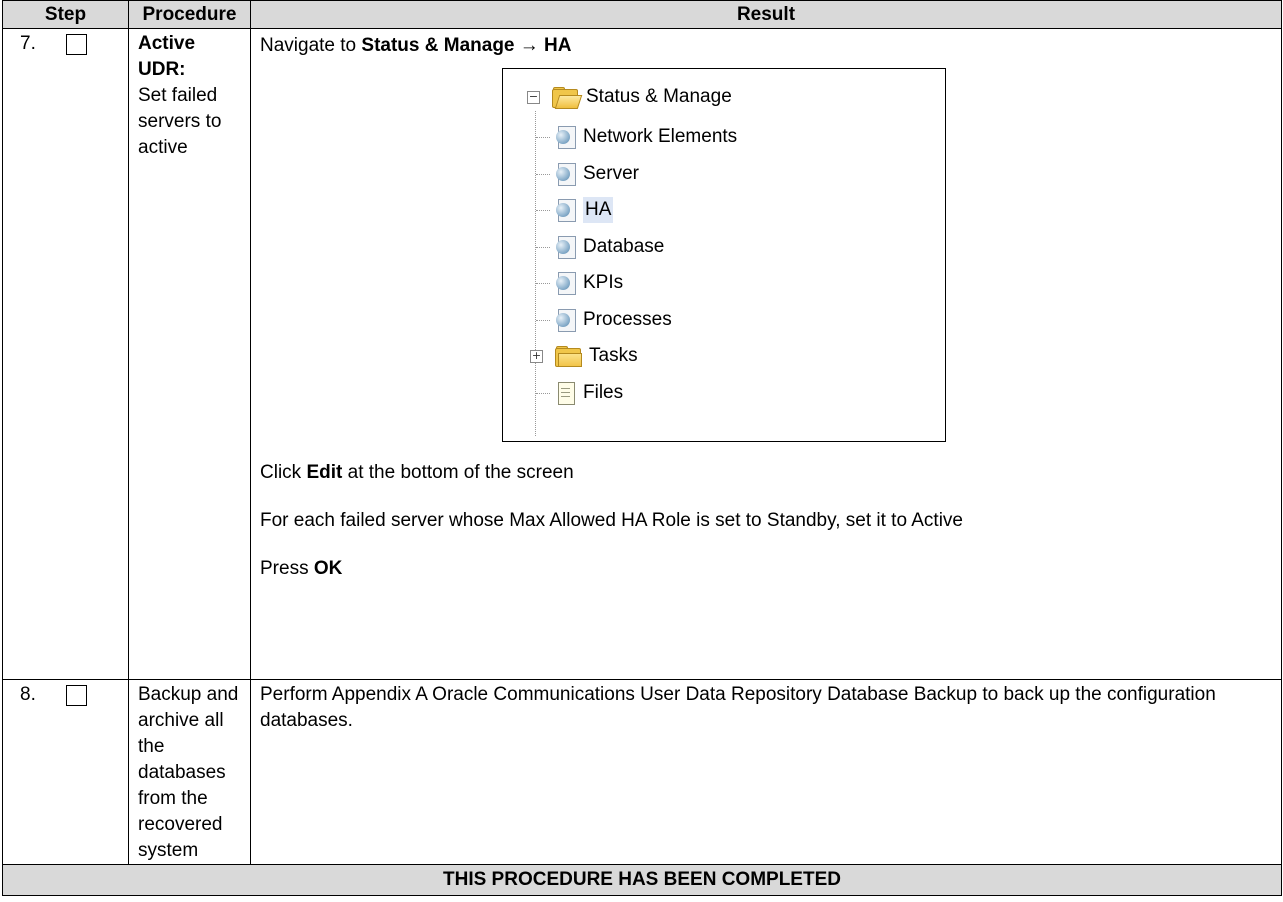 The image size is (1283, 902). I want to click on procedure-text: Set failed servers to active, so click(180, 121).